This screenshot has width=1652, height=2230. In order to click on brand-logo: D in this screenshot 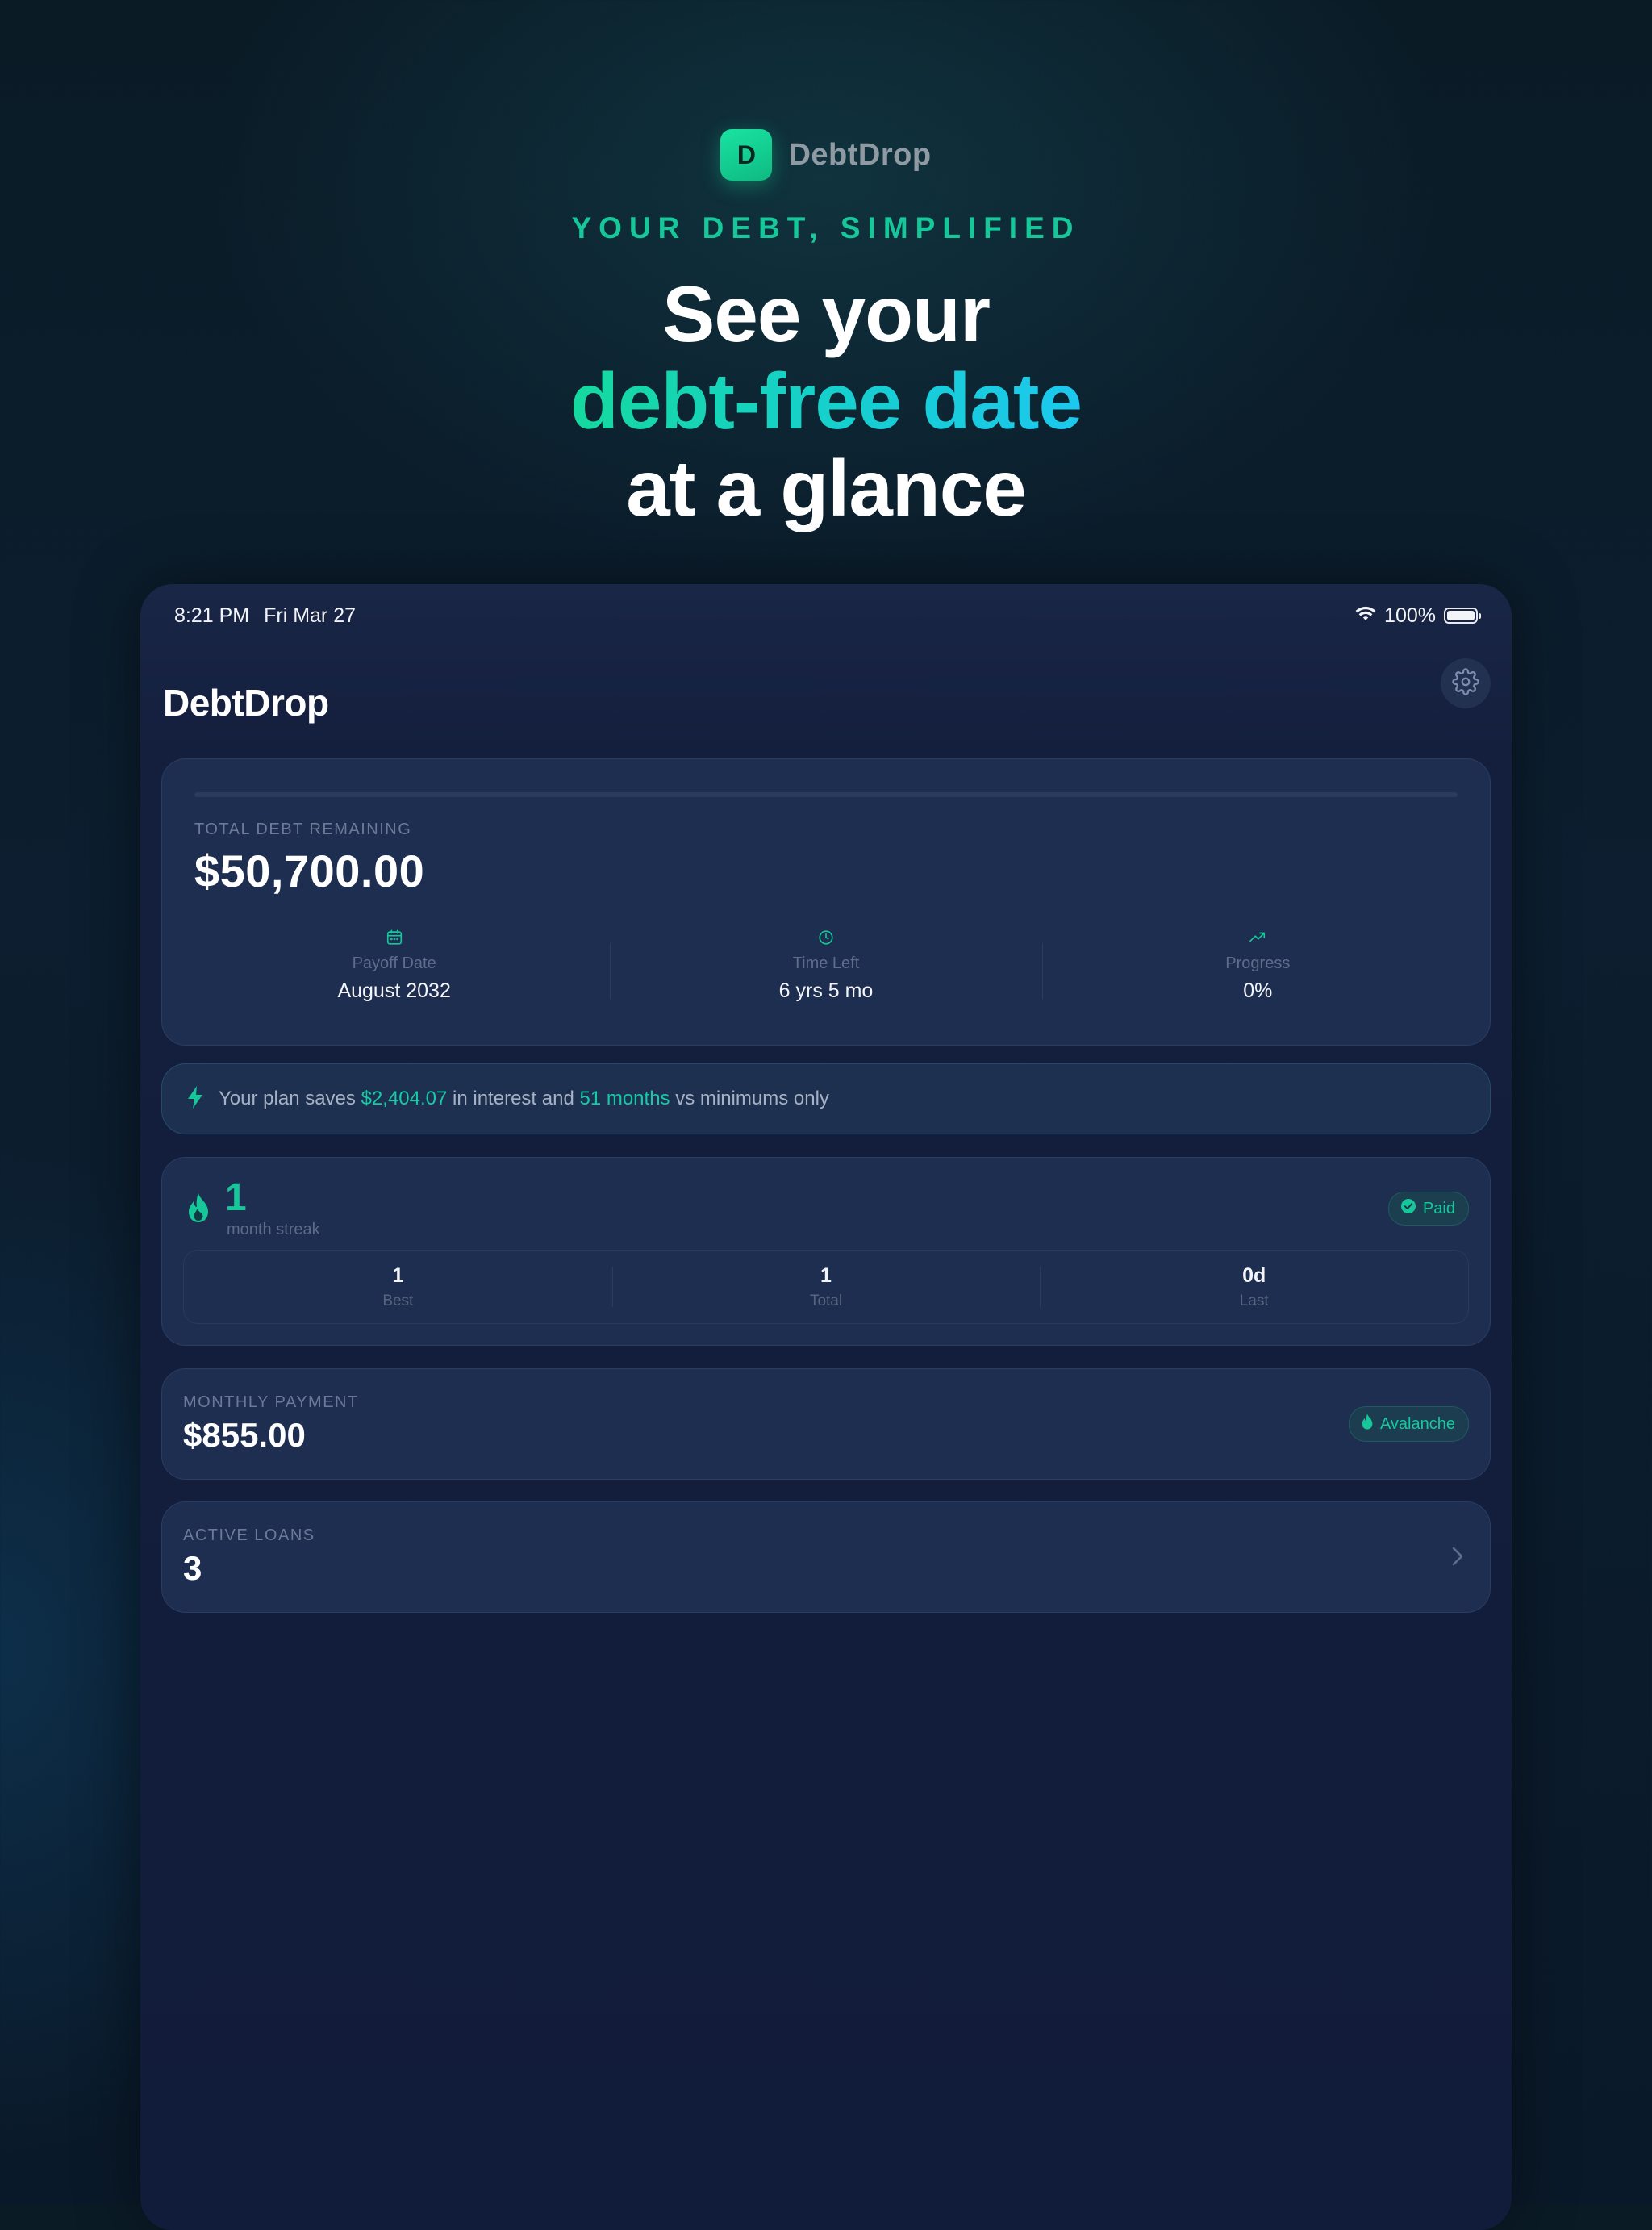, I will do `click(746, 155)`.